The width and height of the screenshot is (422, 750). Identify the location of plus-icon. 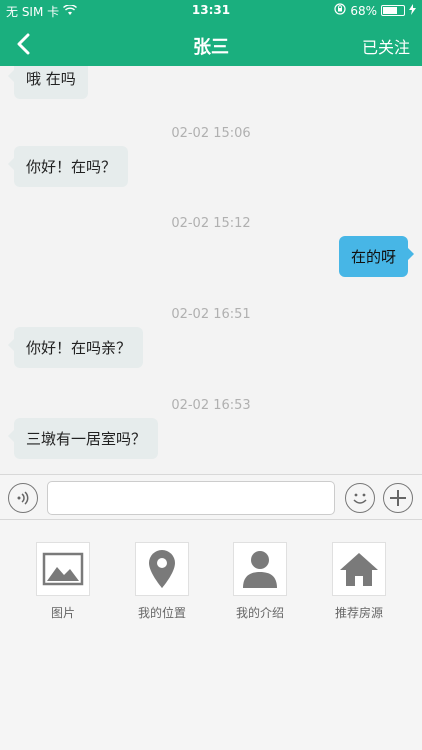
(398, 498).